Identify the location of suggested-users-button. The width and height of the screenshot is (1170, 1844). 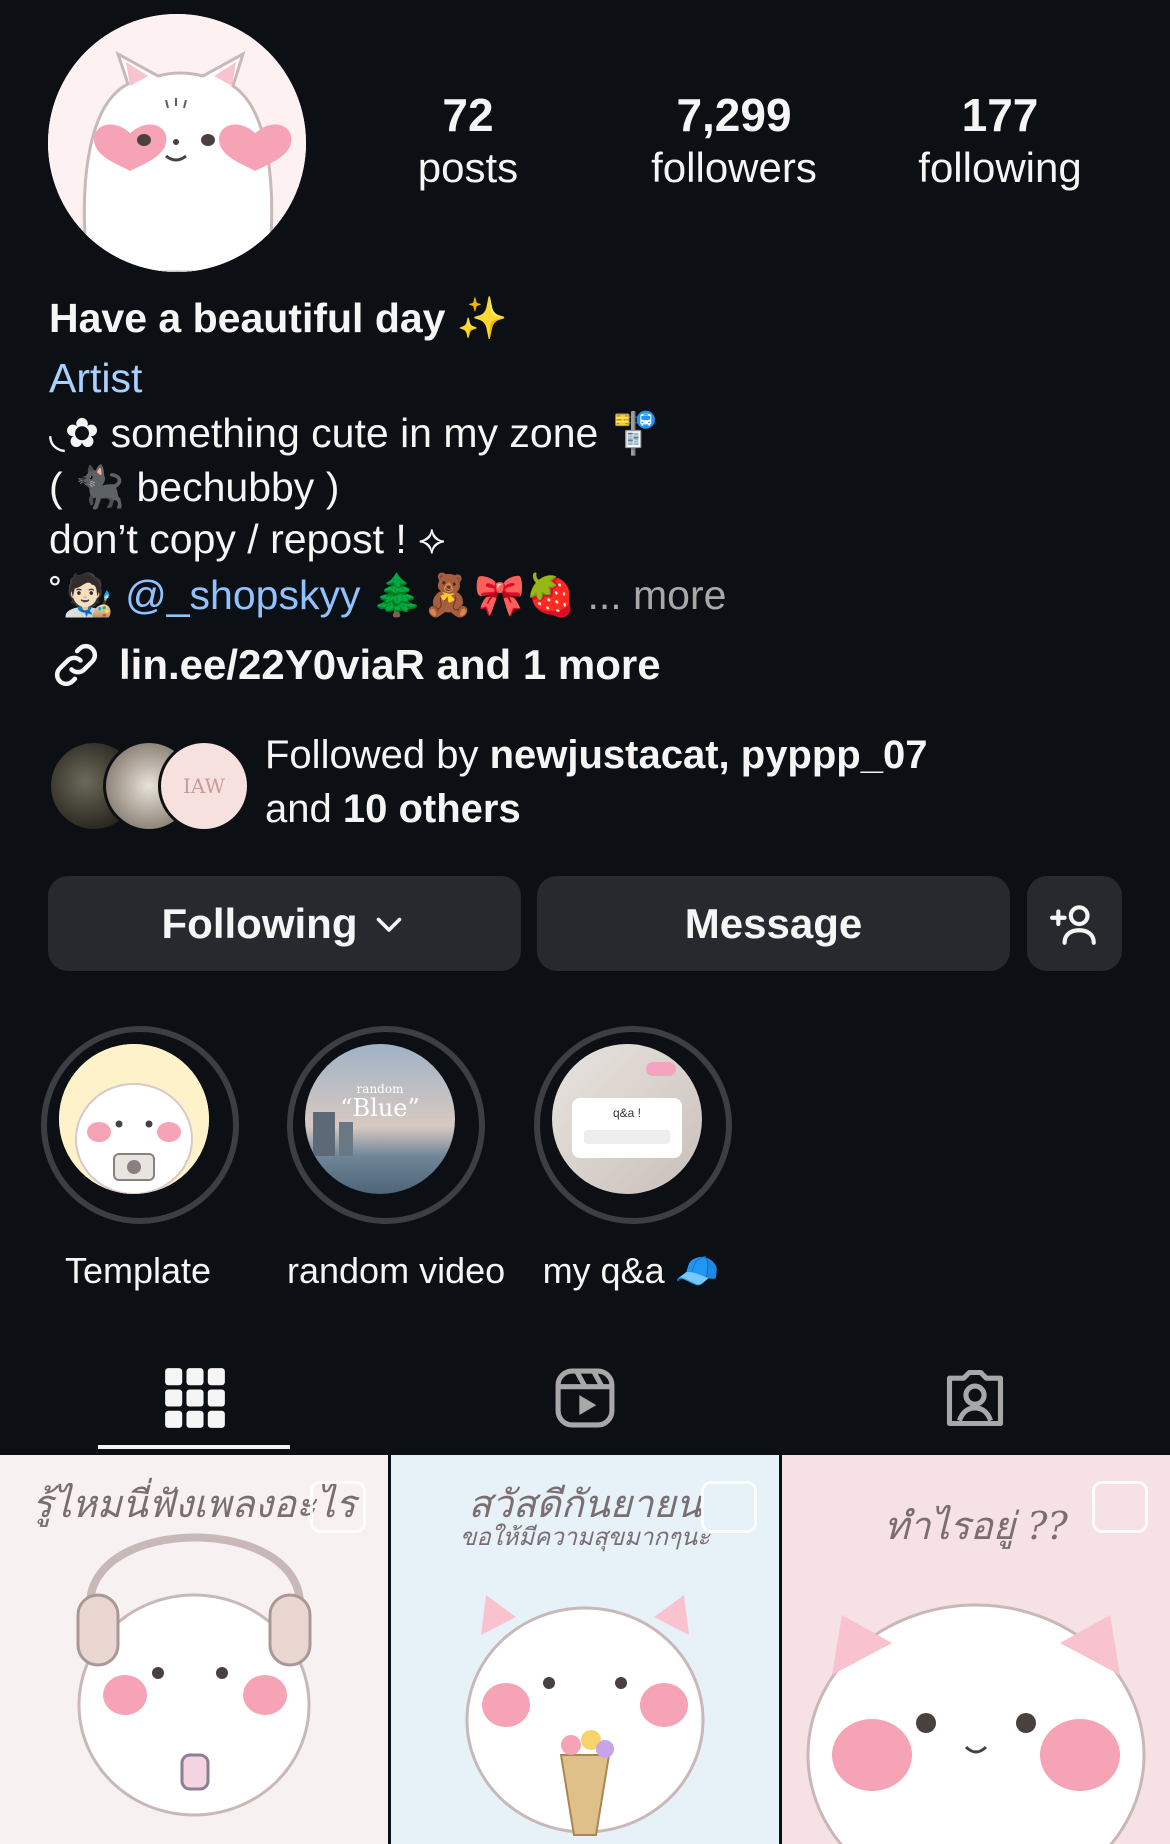
(1074, 923).